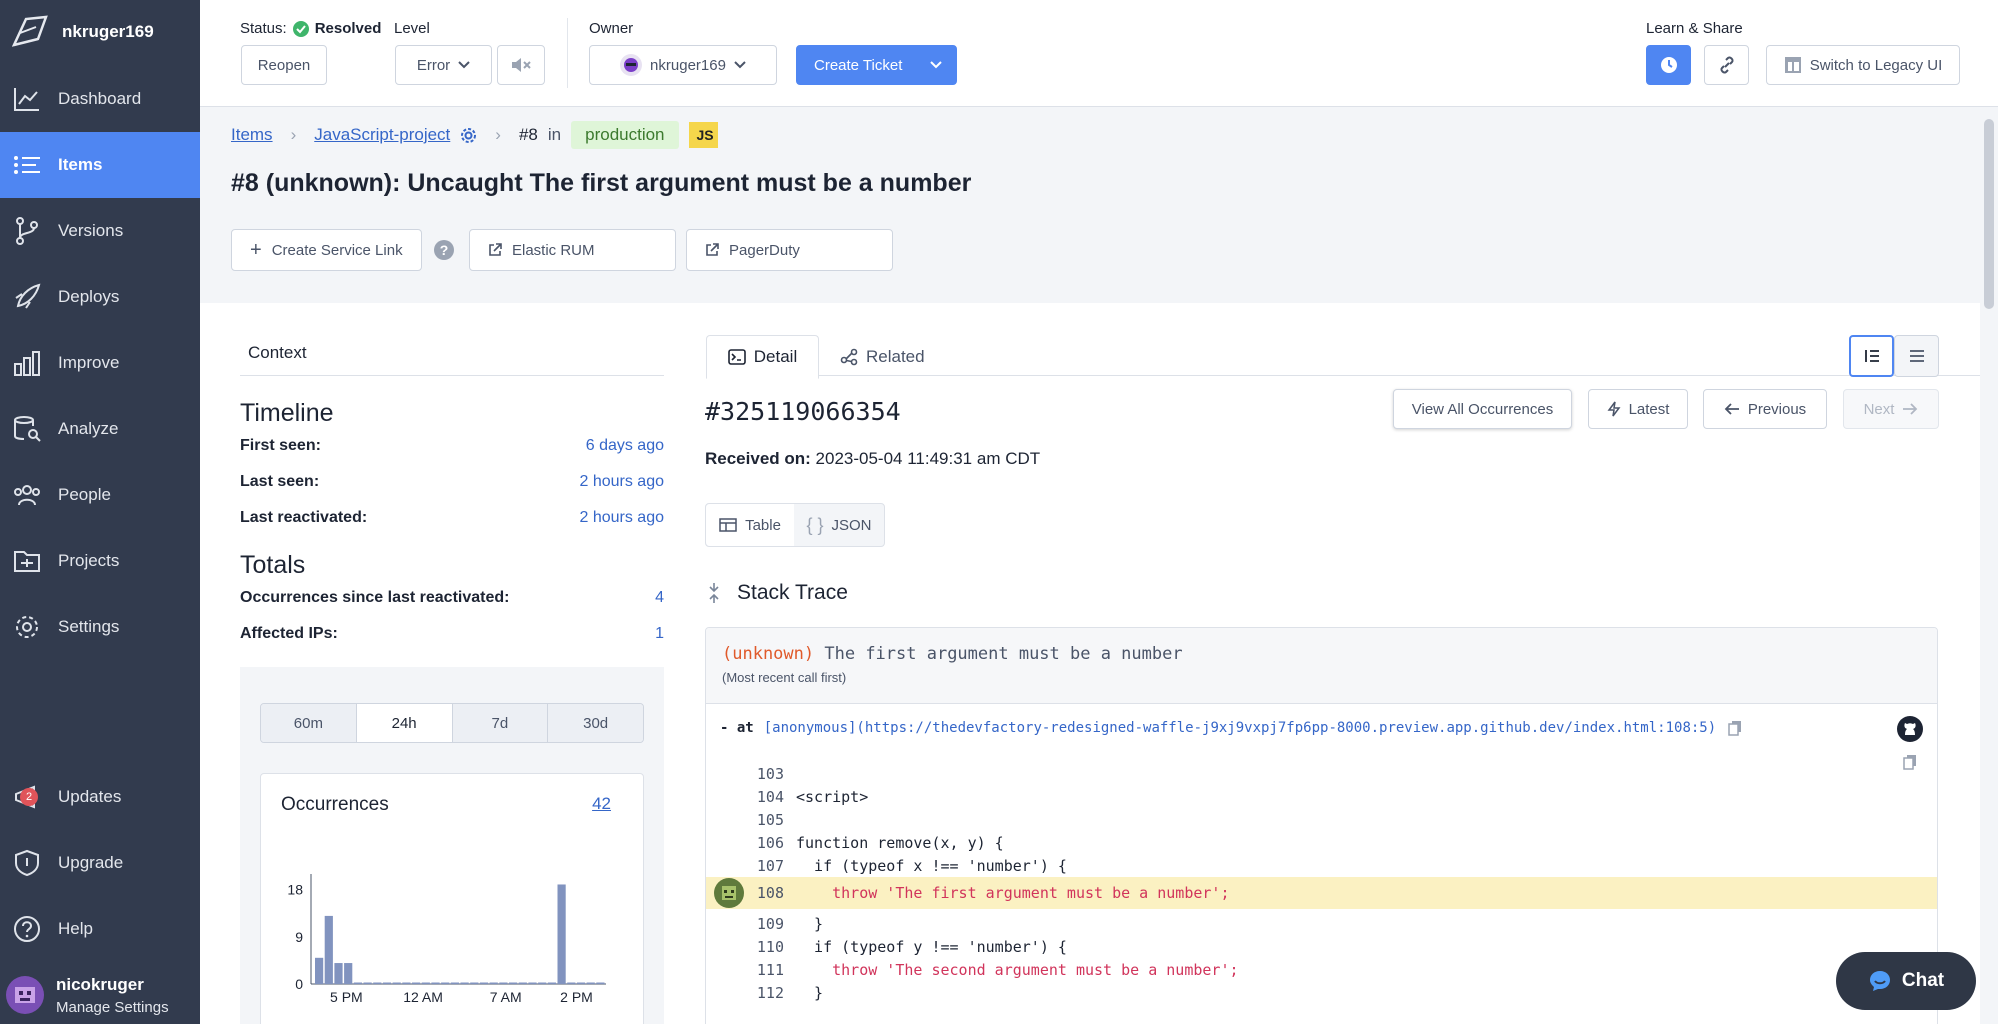 The height and width of the screenshot is (1024, 1998). I want to click on lightning-icon, so click(1614, 409).